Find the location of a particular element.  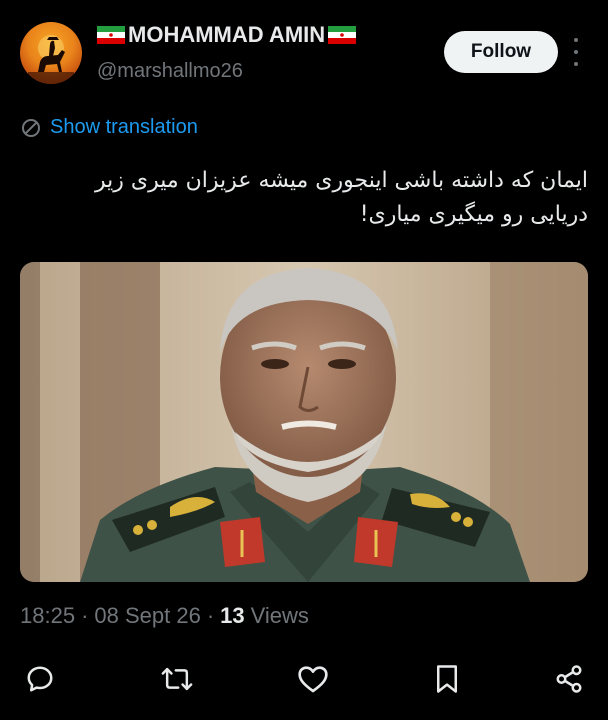

author-handle: @marshallmo26 is located at coordinates (170, 71).